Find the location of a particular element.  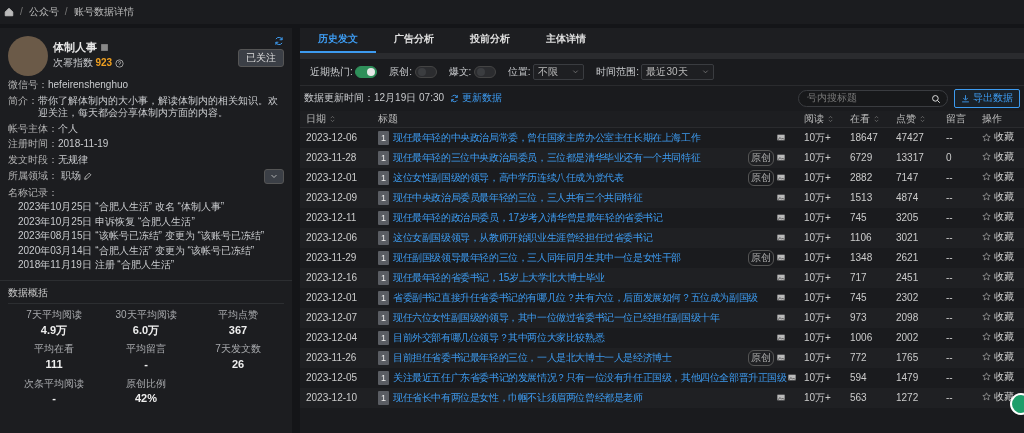

filter-label: 位置: is located at coordinates (519, 71).